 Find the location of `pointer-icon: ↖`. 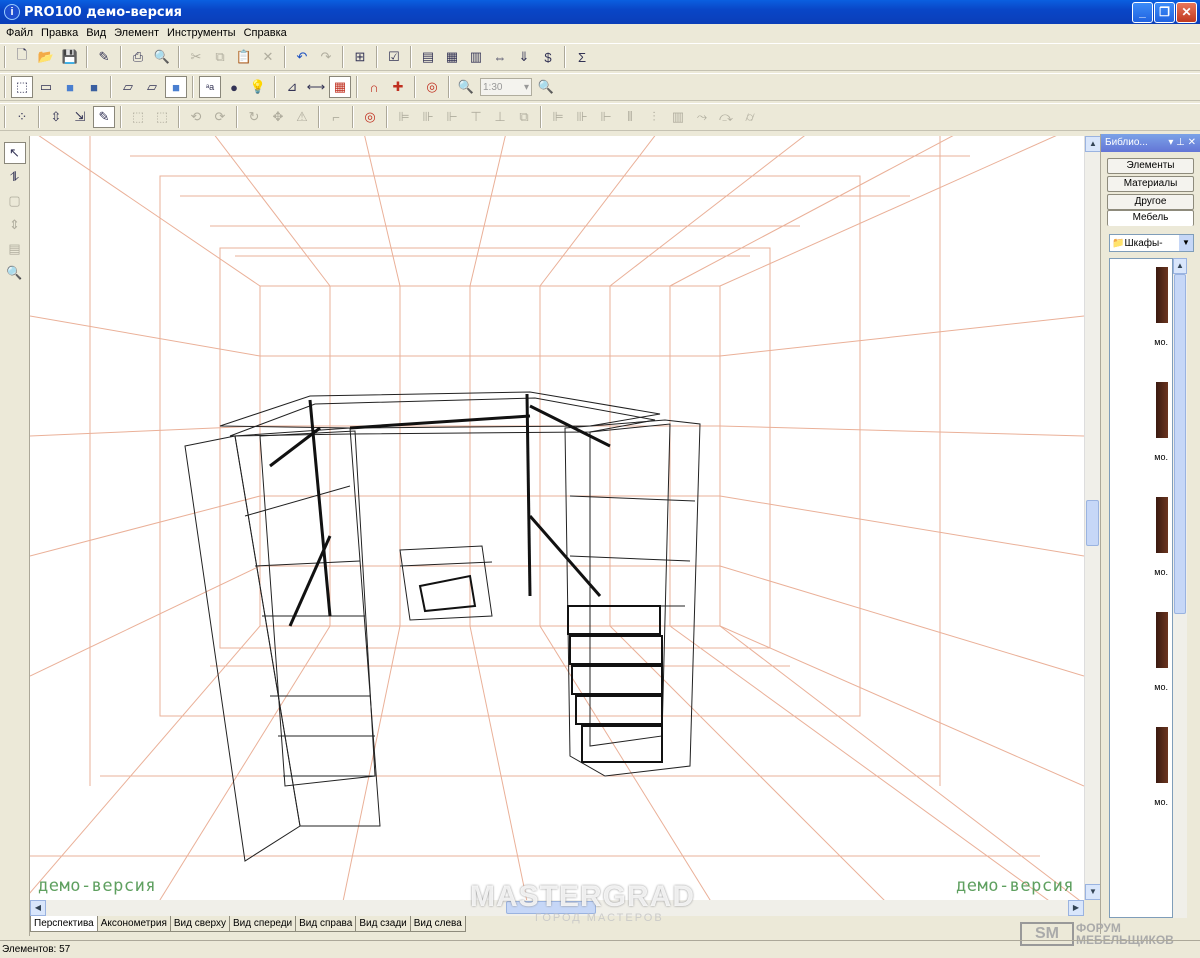

pointer-icon: ↖ is located at coordinates (14, 153).